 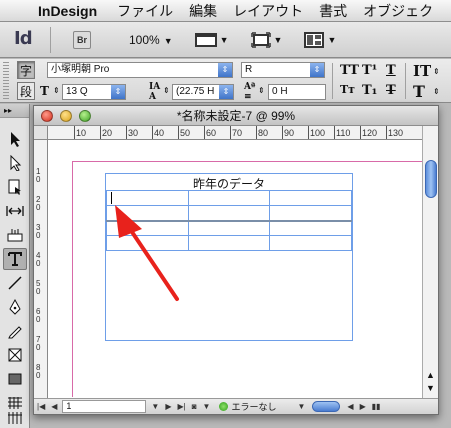 I want to click on line-tool-icon, so click(x=15, y=283).